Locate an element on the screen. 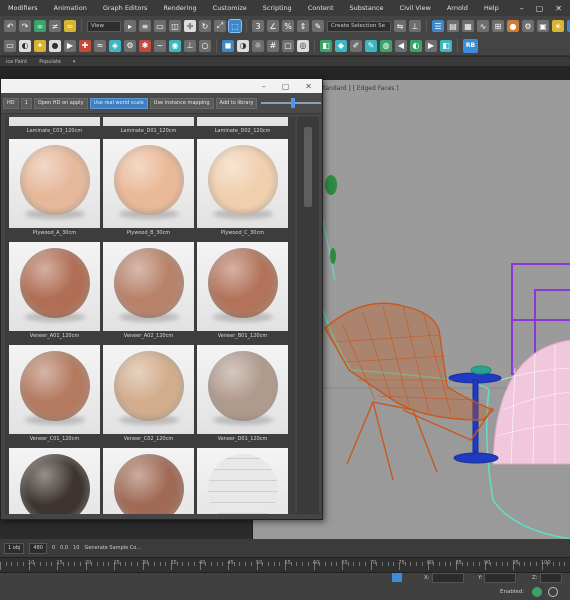 The width and height of the screenshot is (570, 600). thumbnail-size-slider is located at coordinates (291, 103).